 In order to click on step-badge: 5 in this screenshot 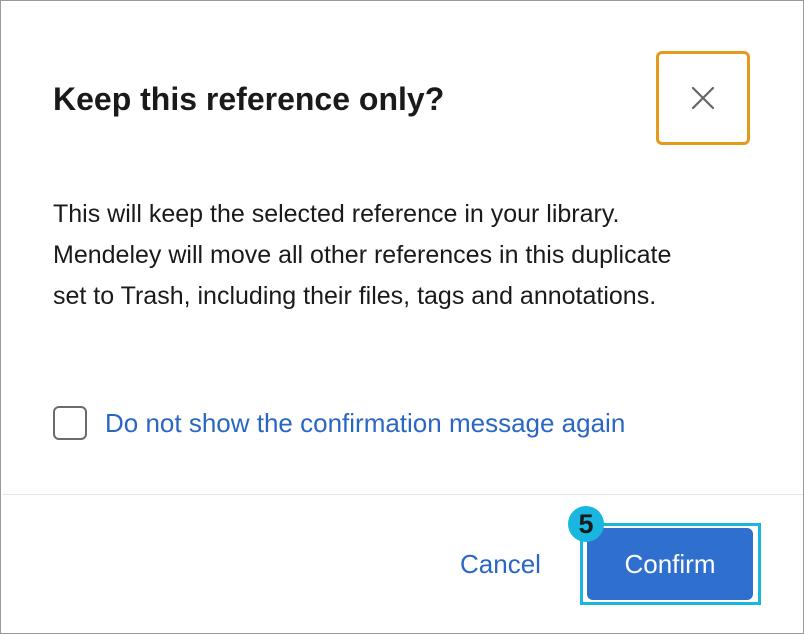, I will do `click(586, 524)`.